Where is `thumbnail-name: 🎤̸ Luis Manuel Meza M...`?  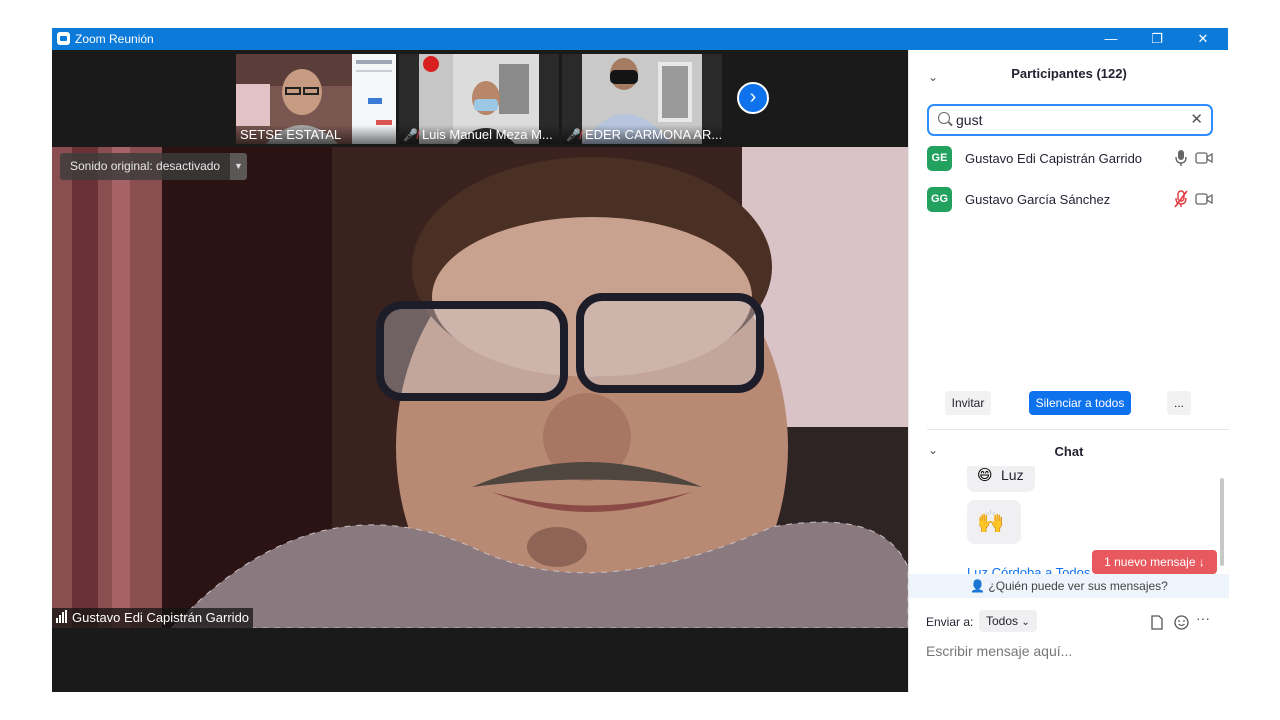 thumbnail-name: 🎤̸ Luis Manuel Meza M... is located at coordinates (479, 134).